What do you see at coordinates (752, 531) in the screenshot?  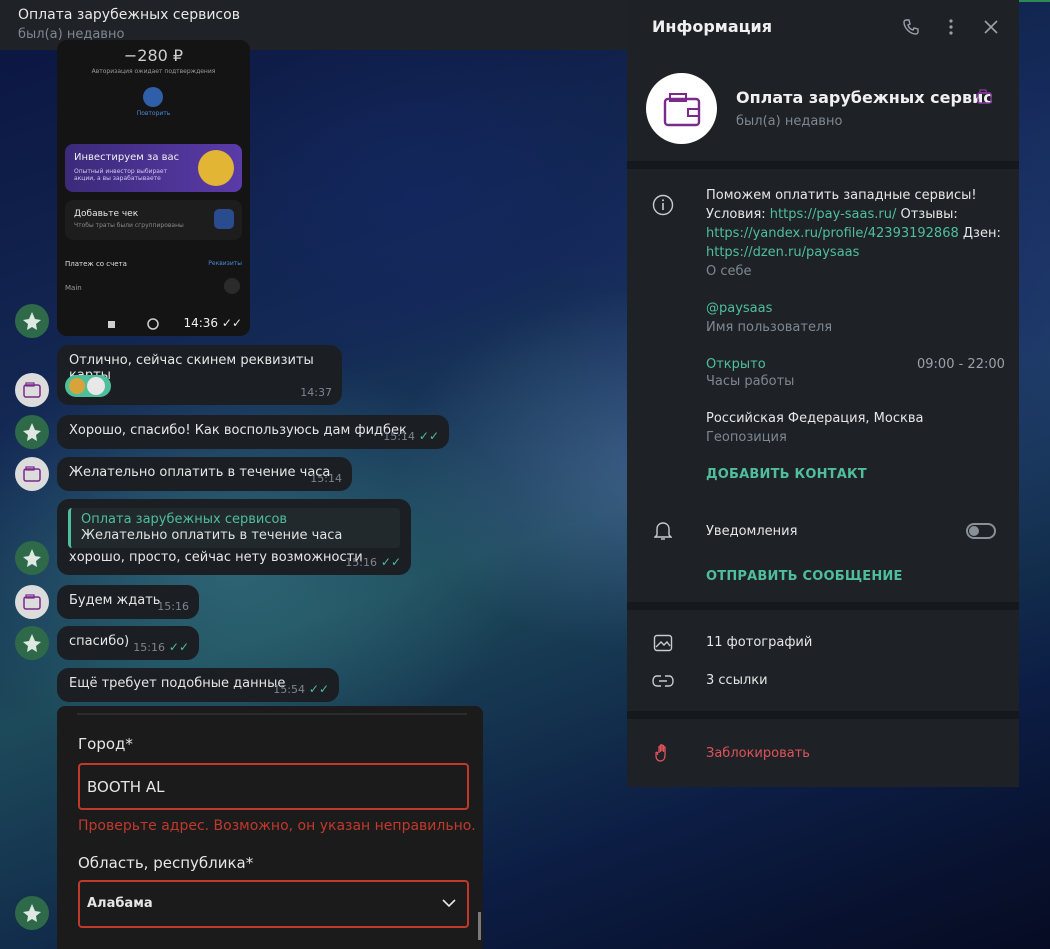 I see `notifications-label: Уведомления` at bounding box center [752, 531].